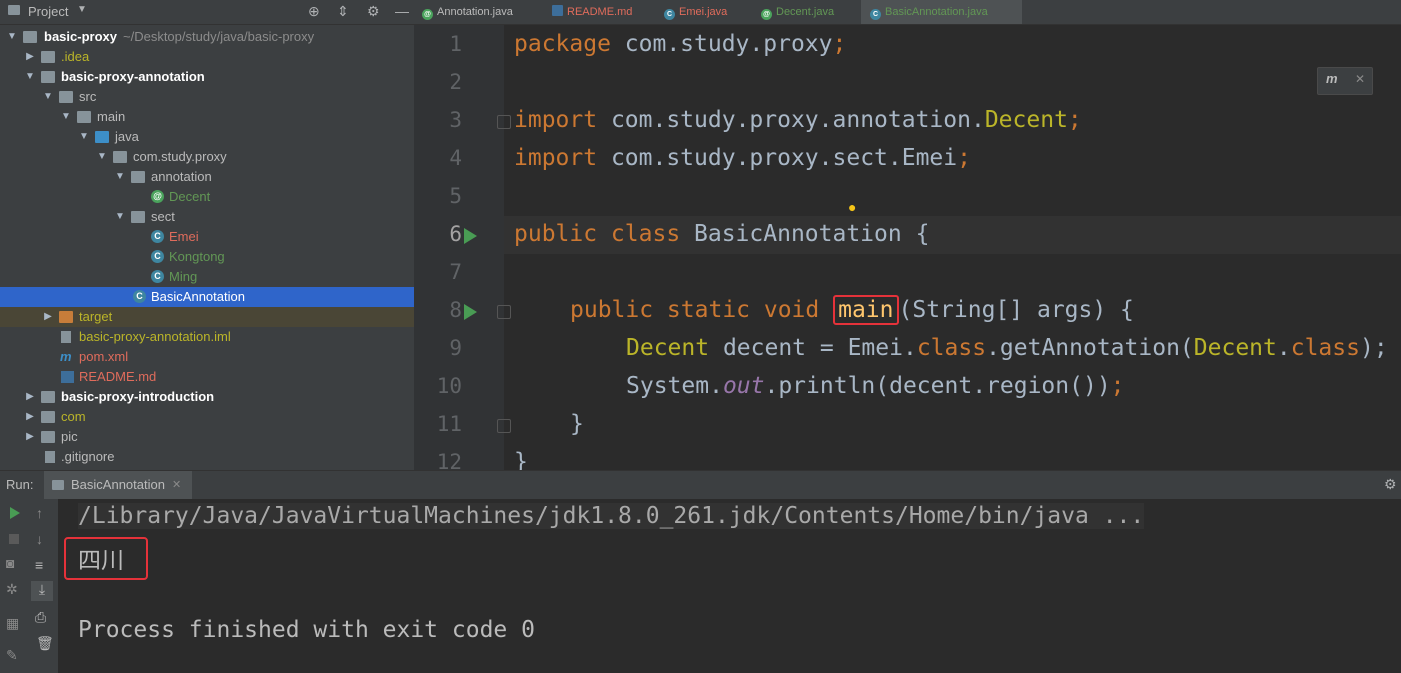 This screenshot has height=673, width=1401. Describe the element at coordinates (14, 539) in the screenshot. I see `stop-icon` at that location.